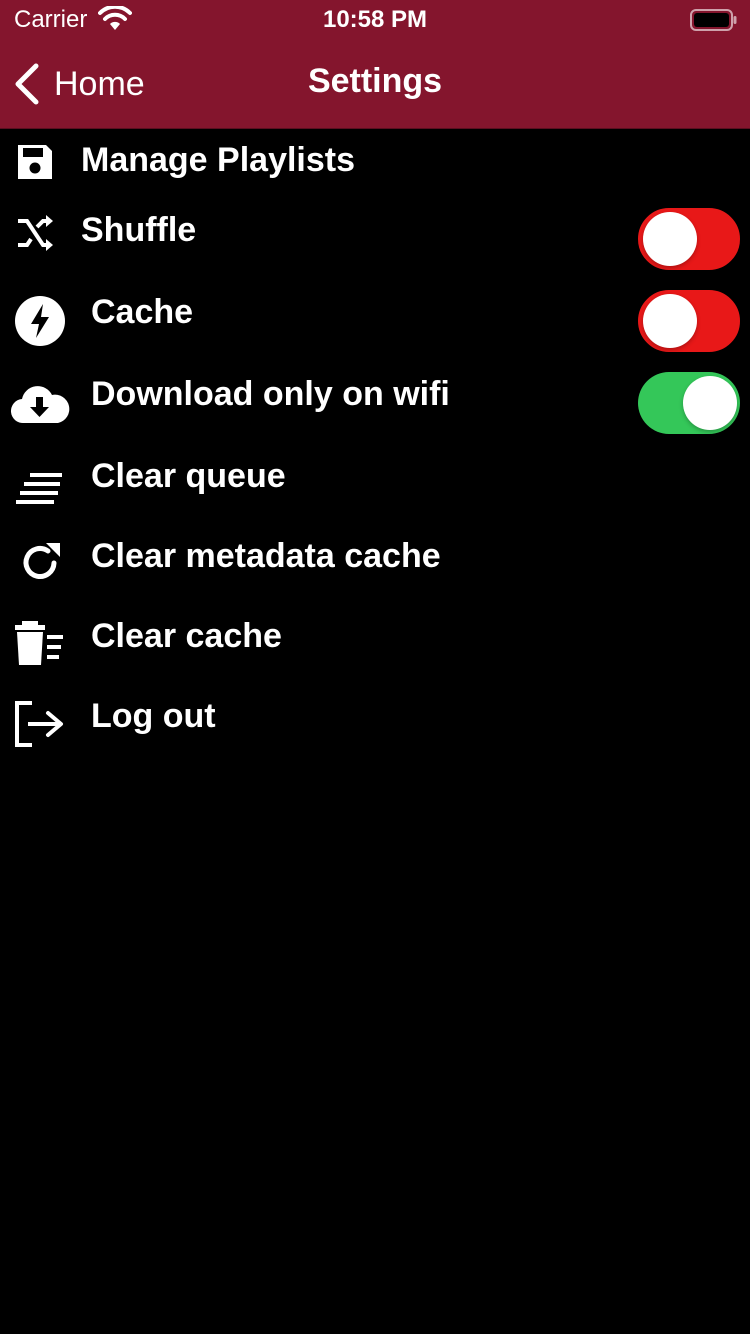  What do you see at coordinates (35, 162) in the screenshot?
I see `save-icon` at bounding box center [35, 162].